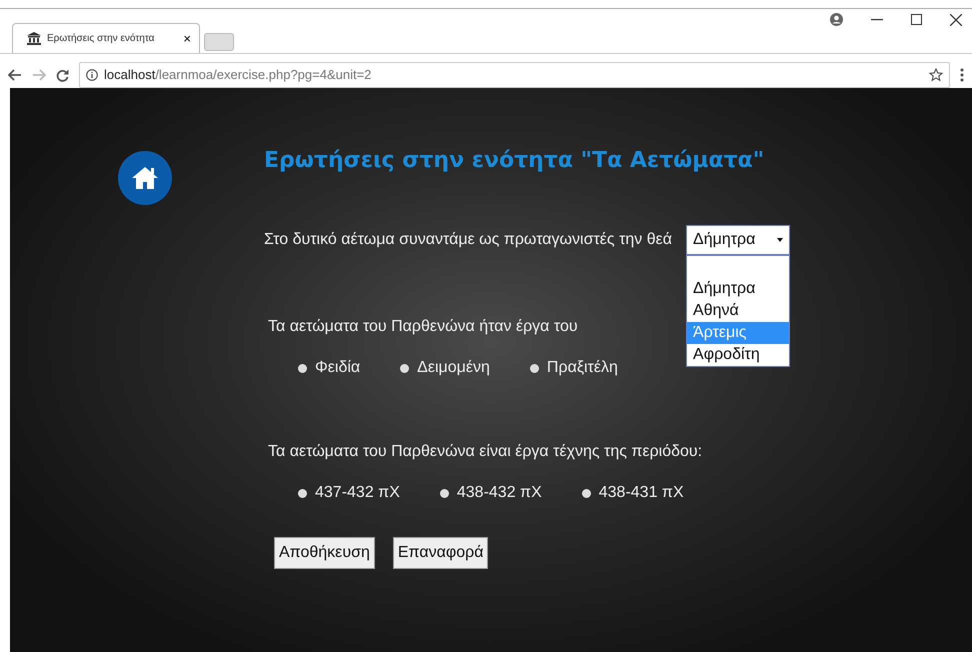 The width and height of the screenshot is (972, 652). I want to click on browser-tab: Ερωτήσεις στην ενότητα ×, so click(106, 38).